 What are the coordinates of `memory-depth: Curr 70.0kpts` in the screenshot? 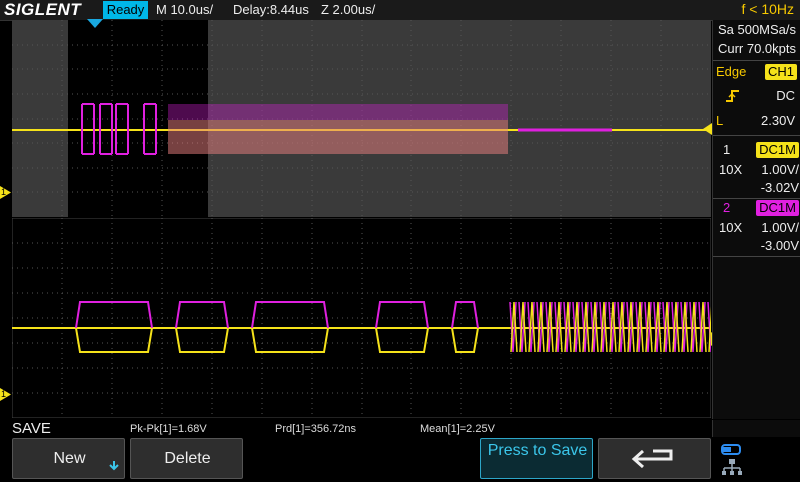 It's located at (757, 48).